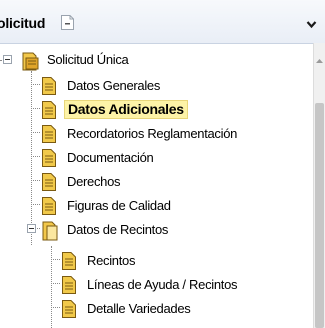 The width and height of the screenshot is (325, 328). I want to click on collapse-recintos-toggle, so click(31, 228).